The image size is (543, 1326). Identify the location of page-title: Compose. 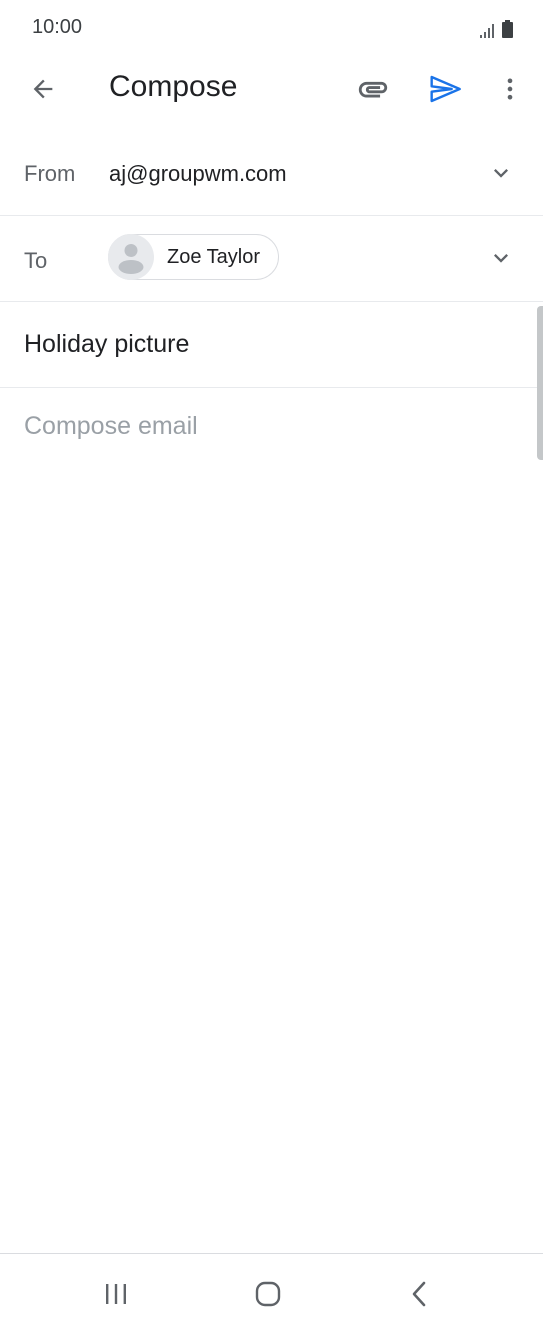
(173, 86).